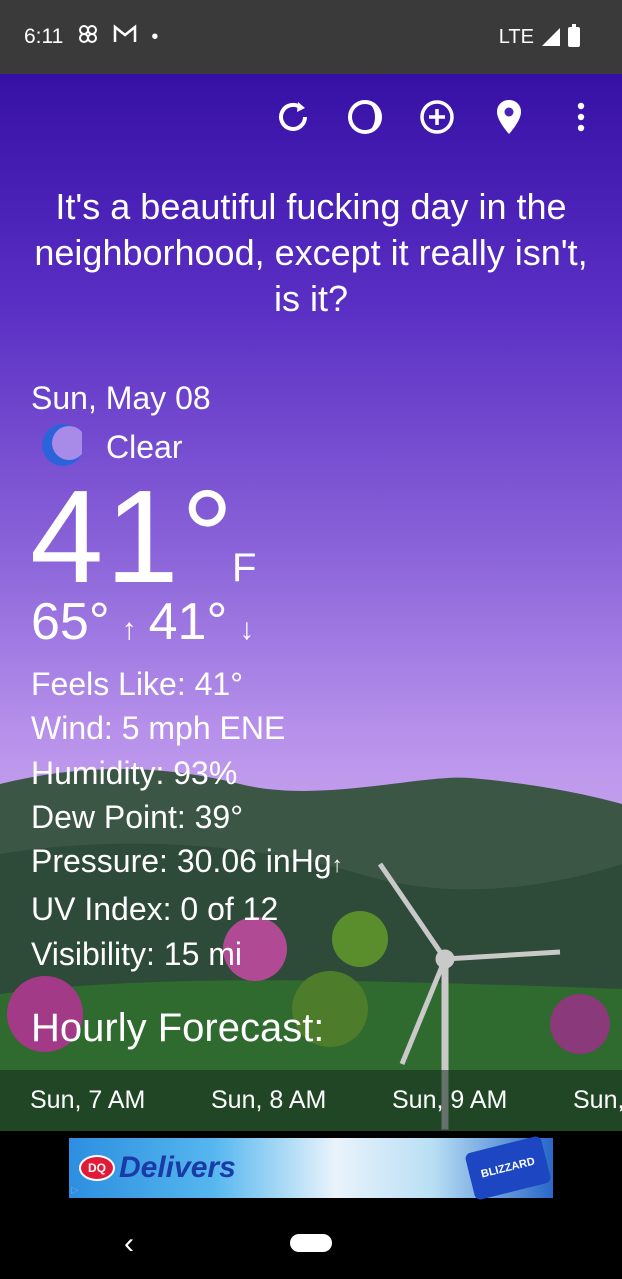 This screenshot has height=1279, width=622. What do you see at coordinates (365, 117) in the screenshot?
I see `moon-phase-icon` at bounding box center [365, 117].